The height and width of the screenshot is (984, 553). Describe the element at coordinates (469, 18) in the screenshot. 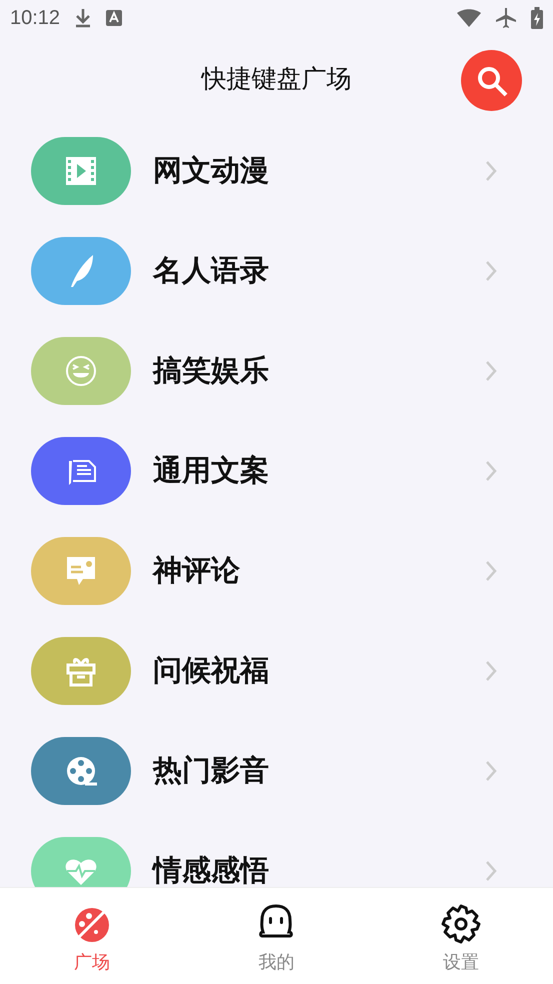

I see `wifi-icon` at that location.